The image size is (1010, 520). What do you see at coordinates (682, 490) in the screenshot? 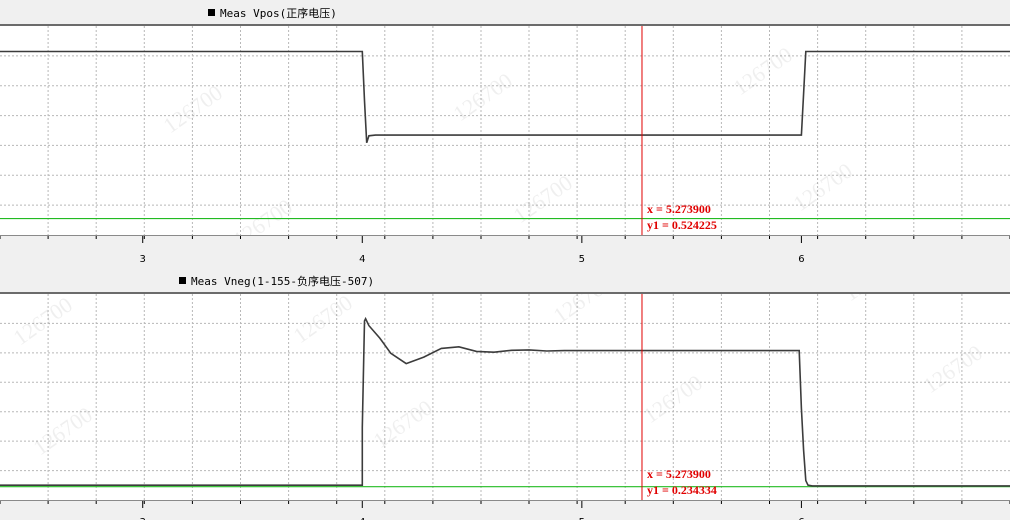
I see `cursor-y-readout: y1 = 0.234334` at bounding box center [682, 490].